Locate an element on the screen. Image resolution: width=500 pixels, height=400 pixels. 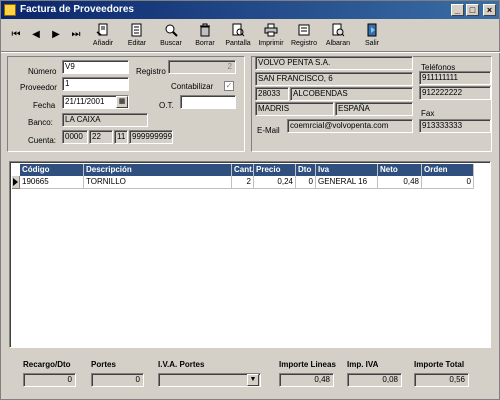
cuenta-oficina-field: 22 is located at coordinates (101, 137).